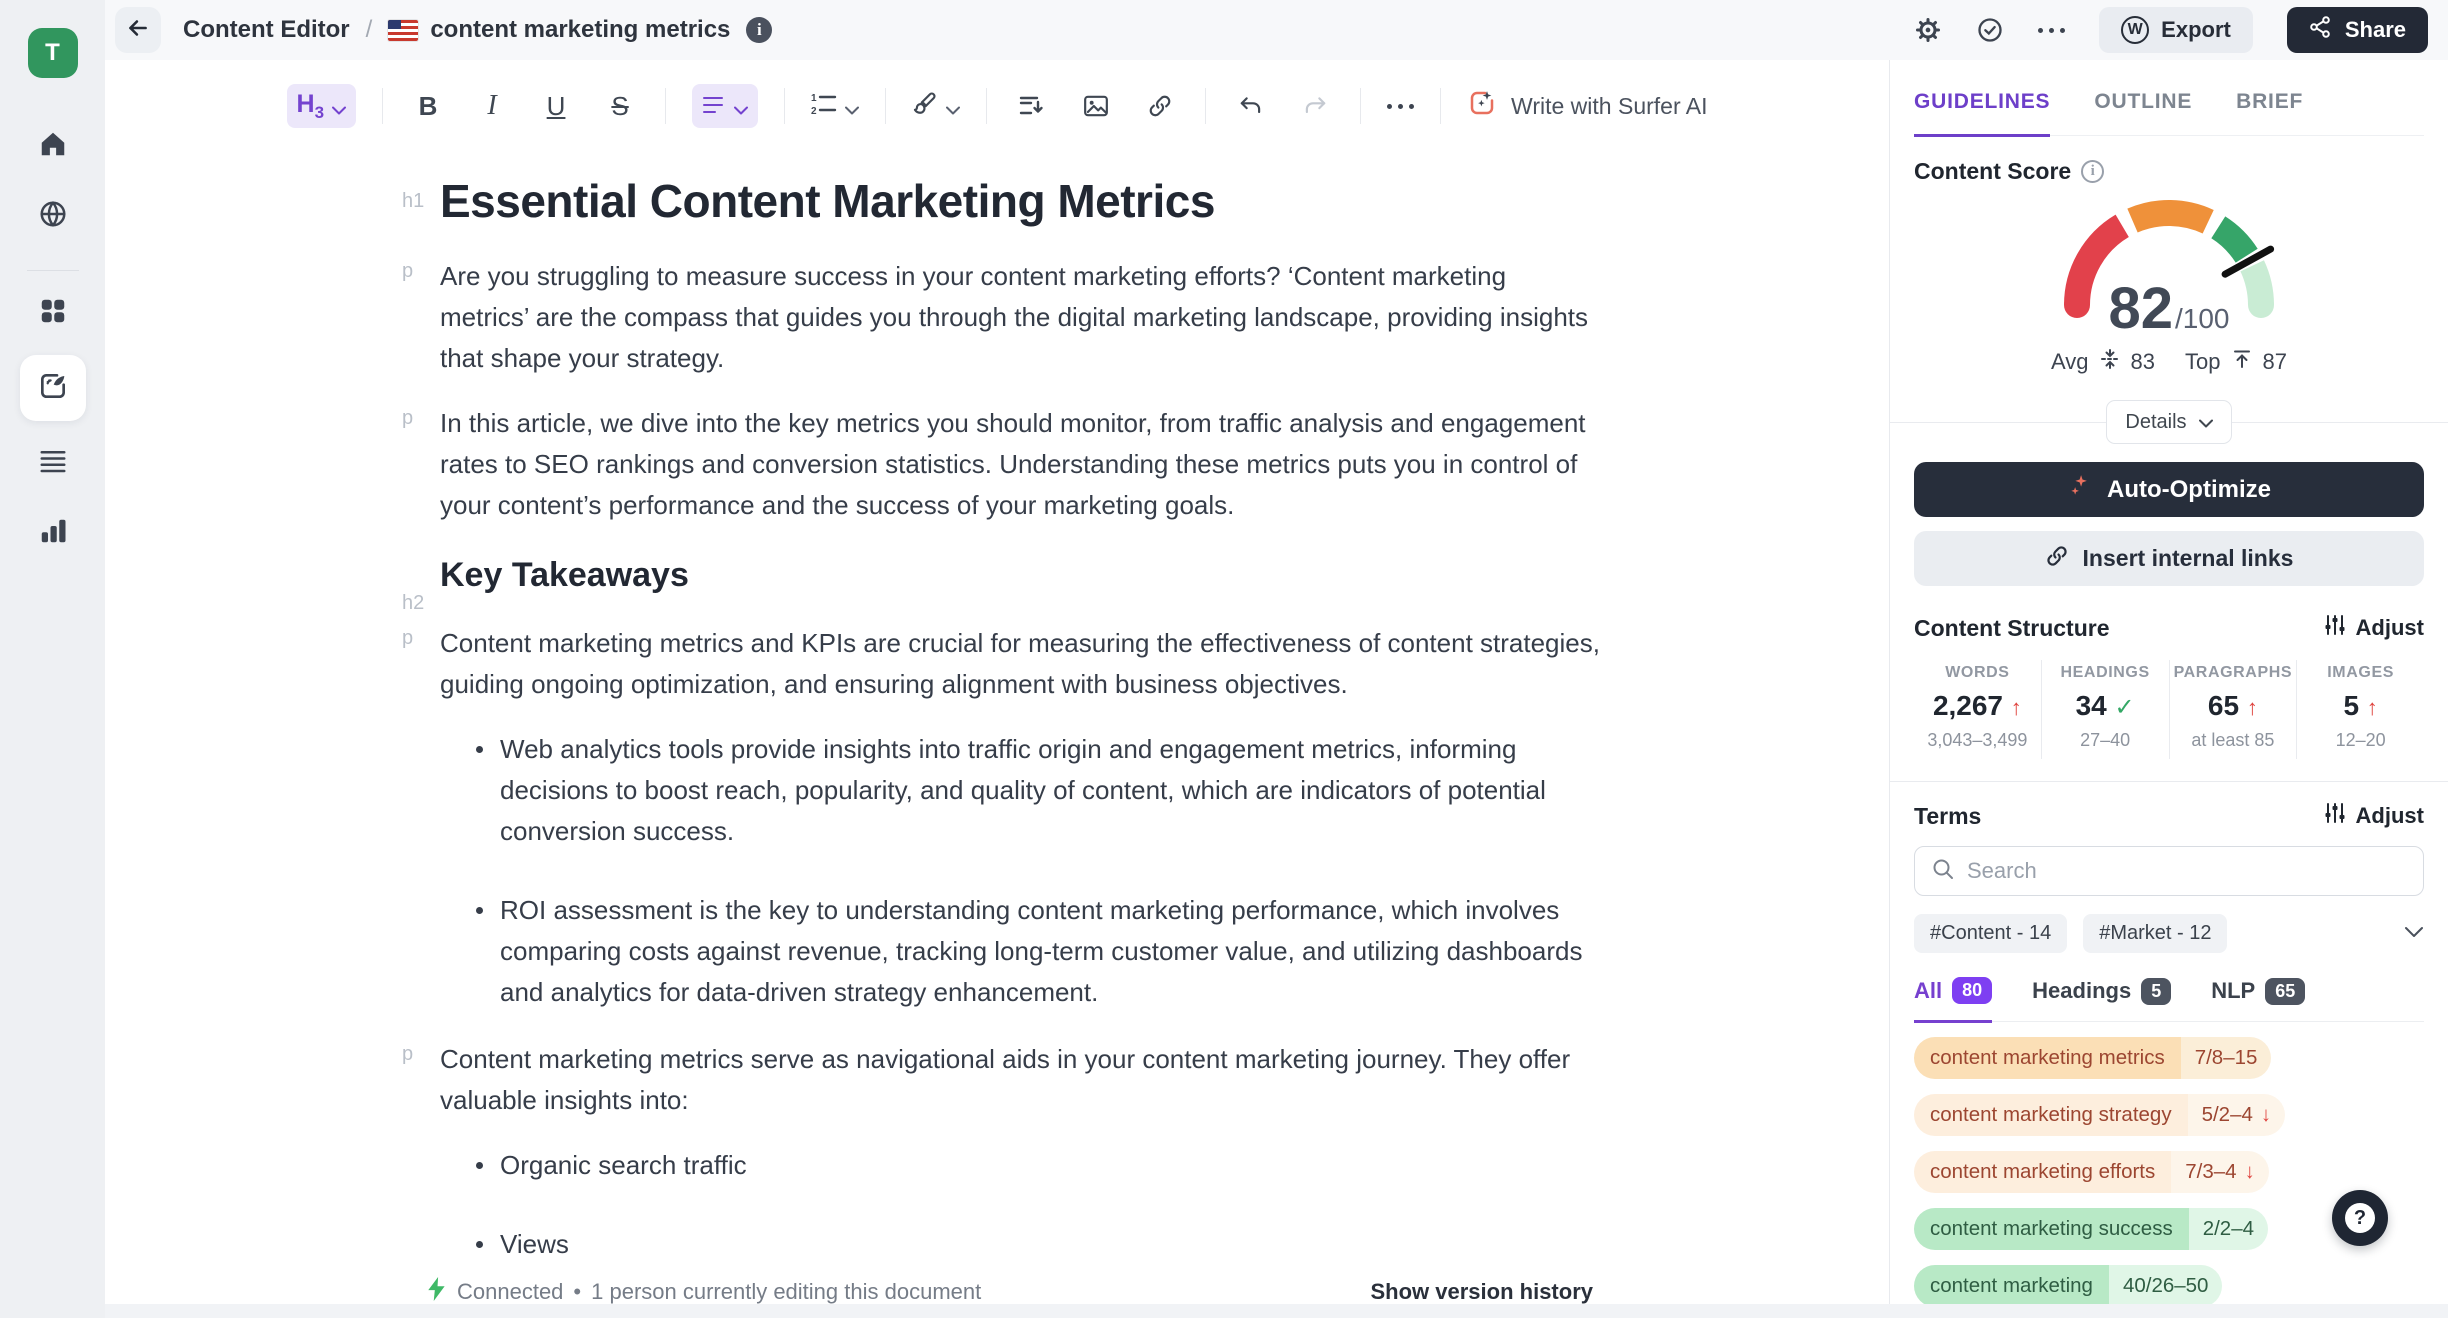 The width and height of the screenshot is (2448, 1318). What do you see at coordinates (2093, 1058) in the screenshot?
I see `term-chip: content marketing metrics 7/8–15` at bounding box center [2093, 1058].